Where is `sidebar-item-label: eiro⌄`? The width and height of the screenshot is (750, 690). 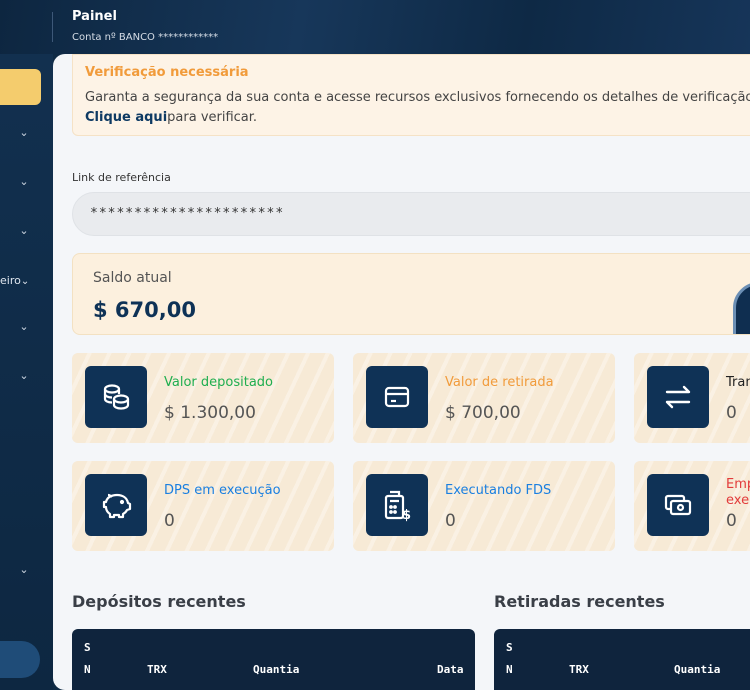 sidebar-item-label: eiro⌄ is located at coordinates (14, 280).